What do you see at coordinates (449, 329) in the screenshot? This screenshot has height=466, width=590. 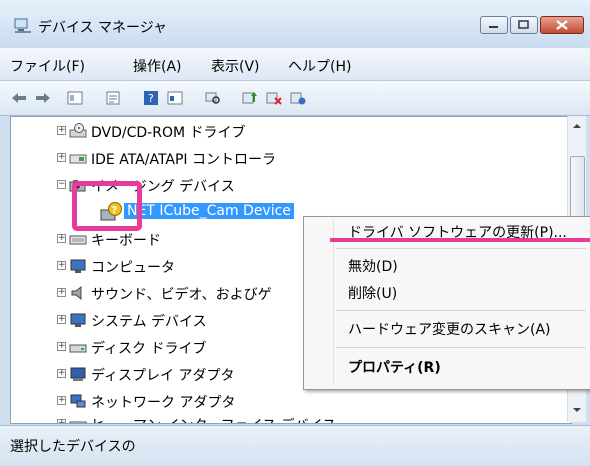 I see `menu-item-scan-hardware: ハードウェア変更のスキャン(A)` at bounding box center [449, 329].